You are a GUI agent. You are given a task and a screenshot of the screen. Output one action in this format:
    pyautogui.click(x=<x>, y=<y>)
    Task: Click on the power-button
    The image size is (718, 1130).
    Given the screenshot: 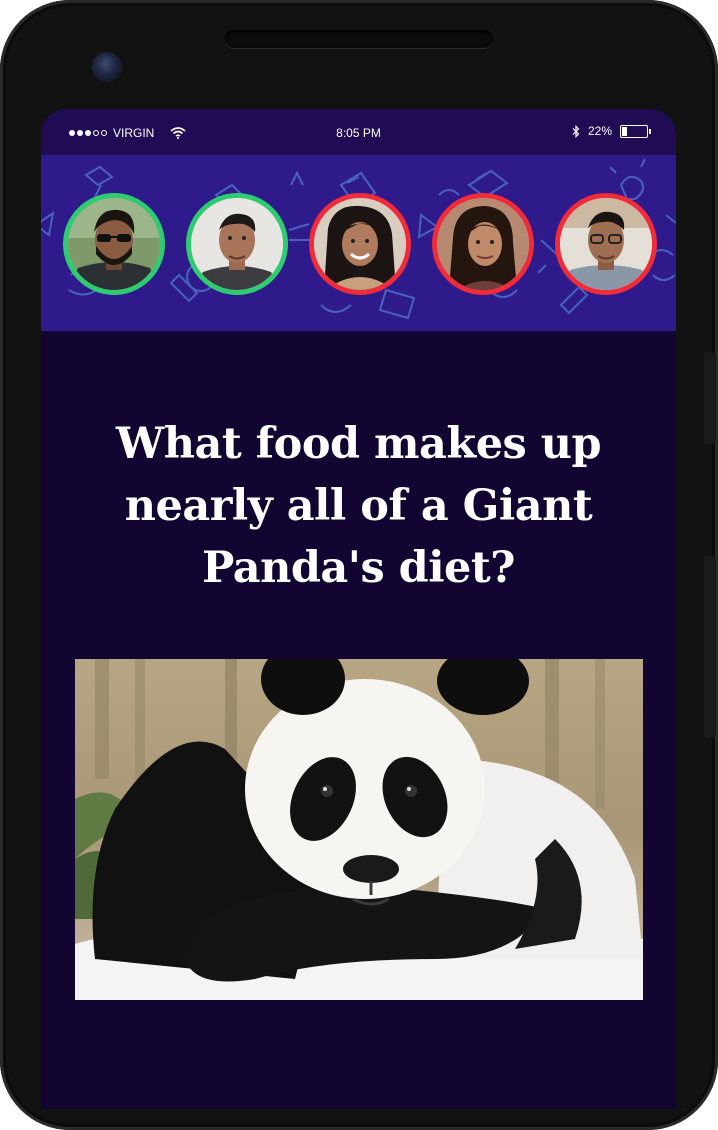 What is the action you would take?
    pyautogui.click(x=710, y=647)
    